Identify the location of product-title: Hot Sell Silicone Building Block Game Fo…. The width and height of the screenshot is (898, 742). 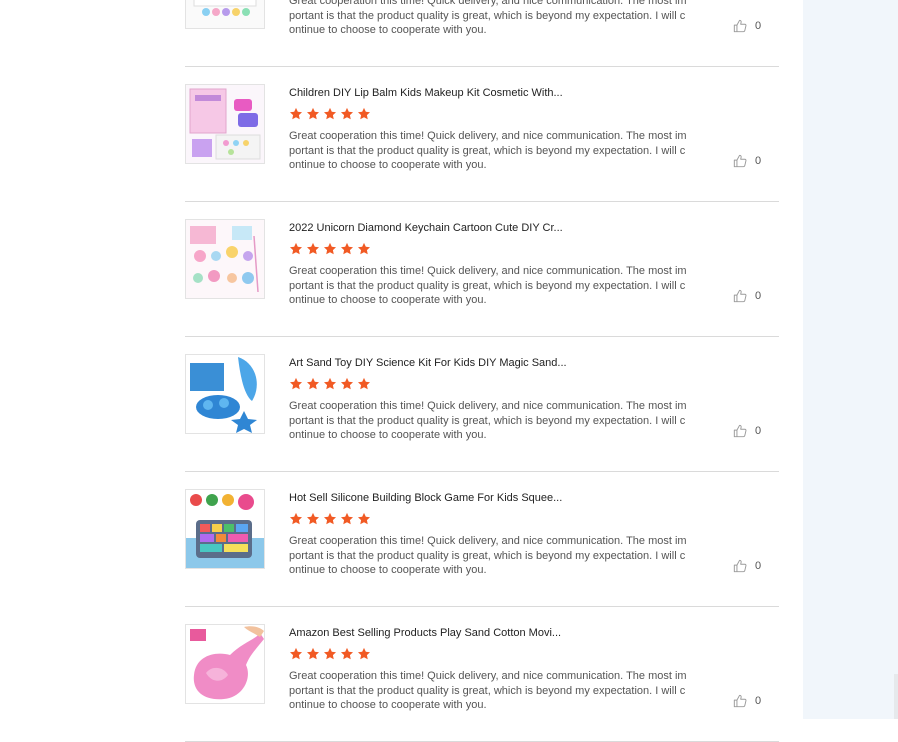
(429, 498).